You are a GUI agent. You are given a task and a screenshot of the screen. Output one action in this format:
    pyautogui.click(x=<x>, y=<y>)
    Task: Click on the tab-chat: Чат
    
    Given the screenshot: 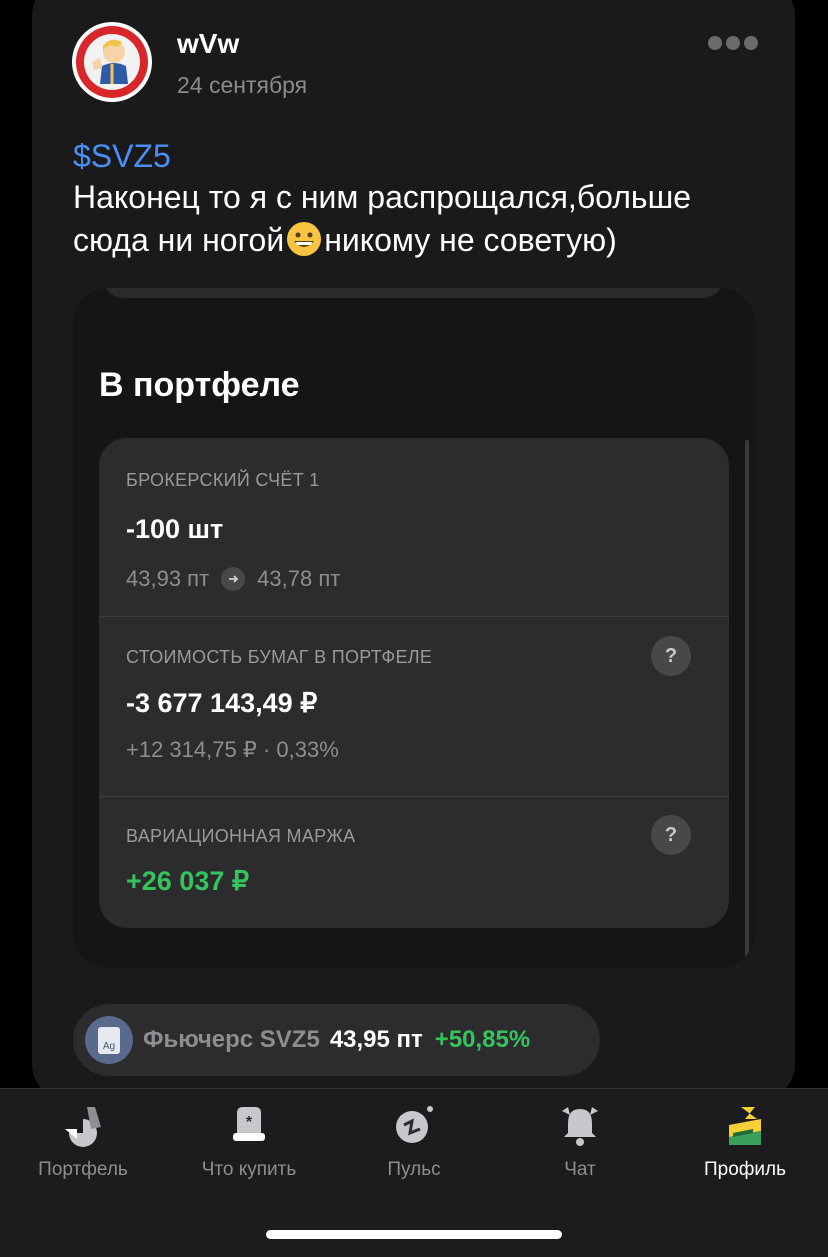 What is the action you would take?
    pyautogui.click(x=580, y=1142)
    